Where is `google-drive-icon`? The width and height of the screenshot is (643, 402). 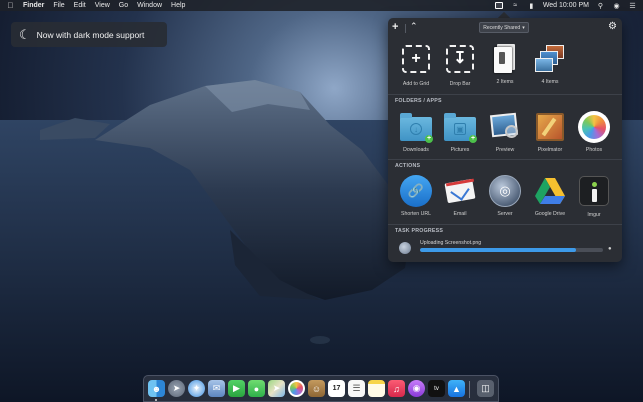 google-drive-icon is located at coordinates (550, 191).